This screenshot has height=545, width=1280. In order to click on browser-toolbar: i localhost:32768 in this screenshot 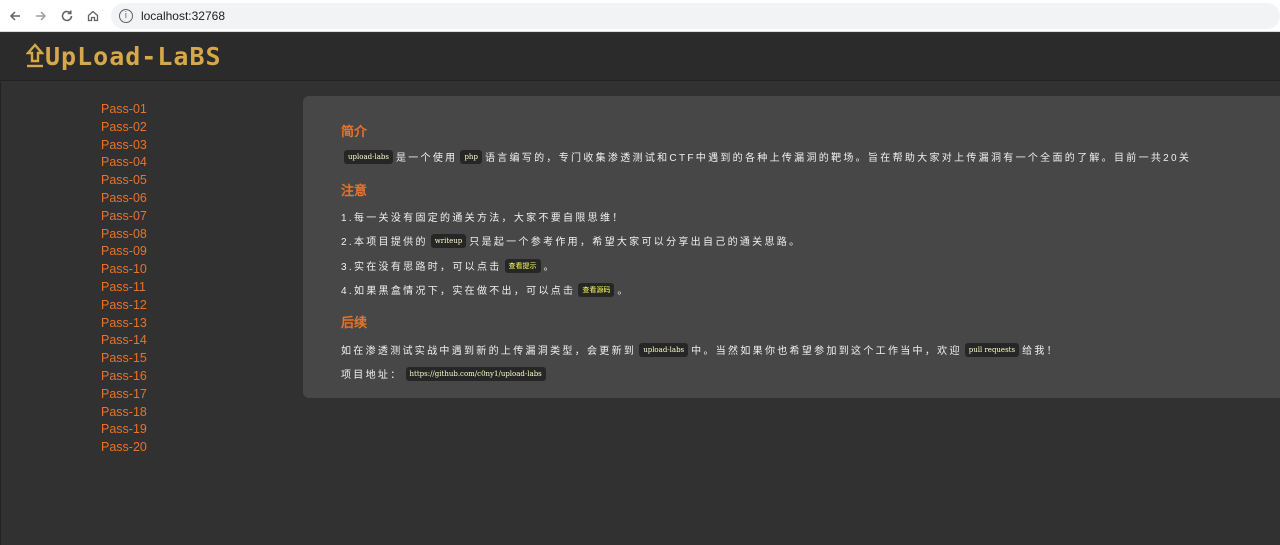, I will do `click(640, 16)`.